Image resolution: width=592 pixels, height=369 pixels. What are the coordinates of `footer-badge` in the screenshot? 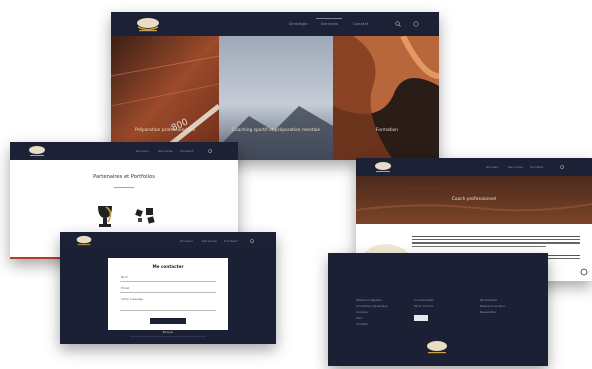 It's located at (421, 318).